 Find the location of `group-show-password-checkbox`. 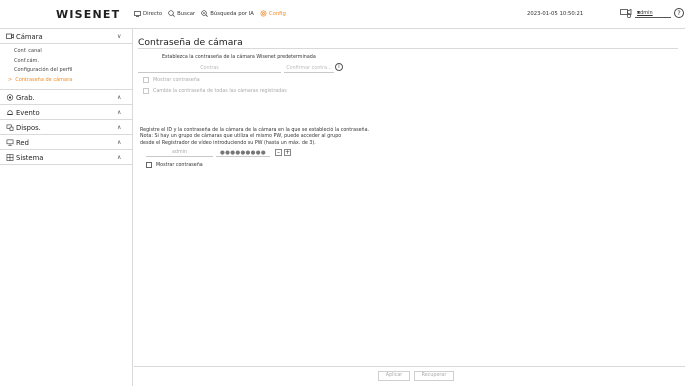

group-show-password-checkbox is located at coordinates (149, 165).